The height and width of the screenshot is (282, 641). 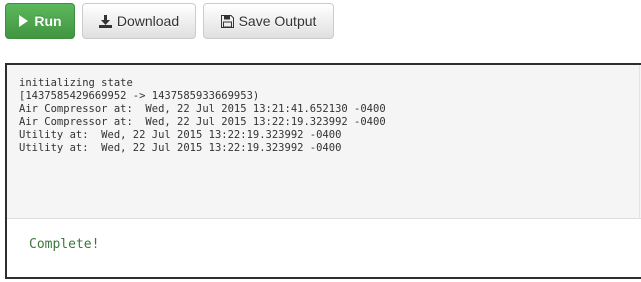 What do you see at coordinates (639, 142) in the screenshot?
I see `scrollbar-track` at bounding box center [639, 142].